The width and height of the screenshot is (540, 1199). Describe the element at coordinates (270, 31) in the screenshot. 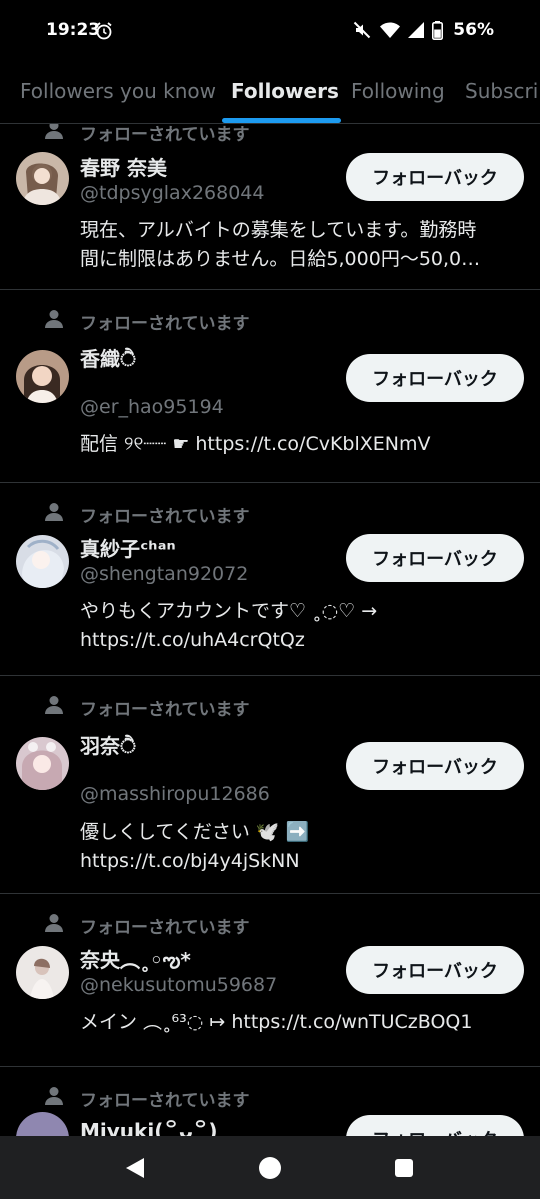

I see `status-bar: 19:23 56%` at that location.